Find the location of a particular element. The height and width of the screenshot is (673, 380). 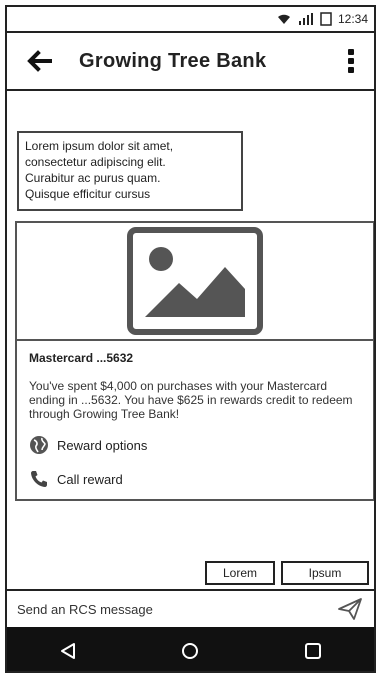

nav-home-button is located at coordinates (190, 651).